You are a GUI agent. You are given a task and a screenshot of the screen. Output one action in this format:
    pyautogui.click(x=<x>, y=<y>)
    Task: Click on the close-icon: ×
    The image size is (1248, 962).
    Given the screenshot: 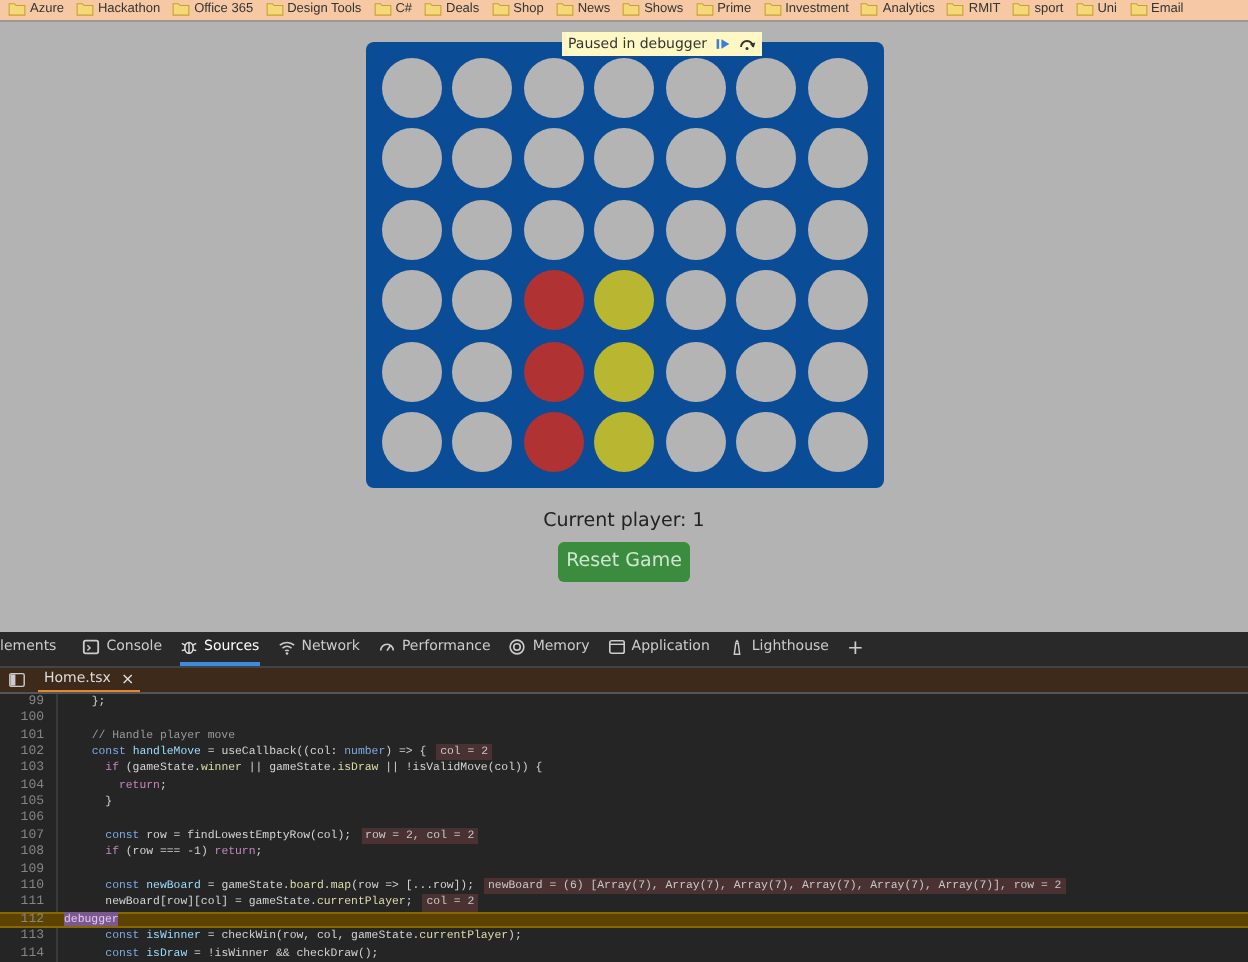 What is the action you would take?
    pyautogui.click(x=127, y=678)
    